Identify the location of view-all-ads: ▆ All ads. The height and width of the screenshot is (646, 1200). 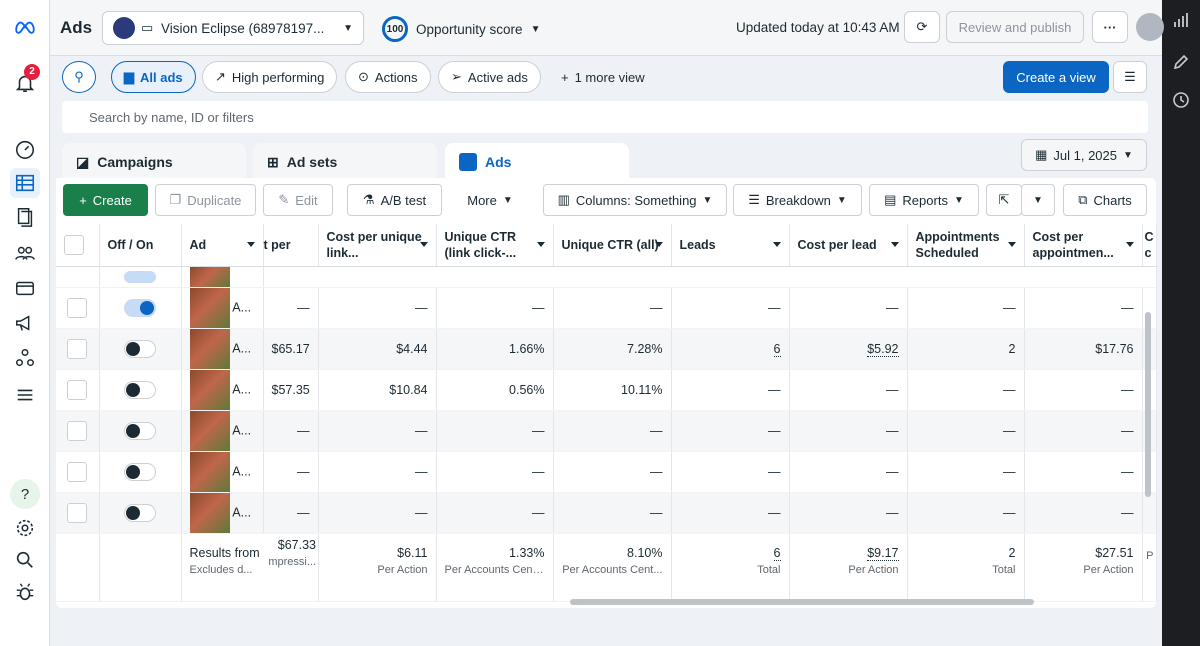
(153, 77).